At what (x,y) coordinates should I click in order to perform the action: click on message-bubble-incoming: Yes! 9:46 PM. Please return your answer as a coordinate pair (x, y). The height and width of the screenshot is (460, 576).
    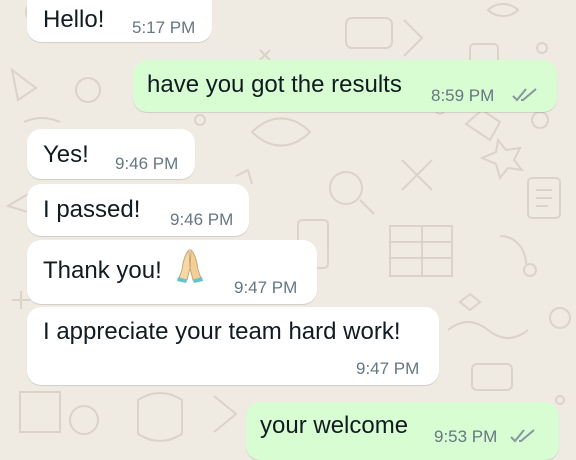
    Looking at the image, I should click on (111, 154).